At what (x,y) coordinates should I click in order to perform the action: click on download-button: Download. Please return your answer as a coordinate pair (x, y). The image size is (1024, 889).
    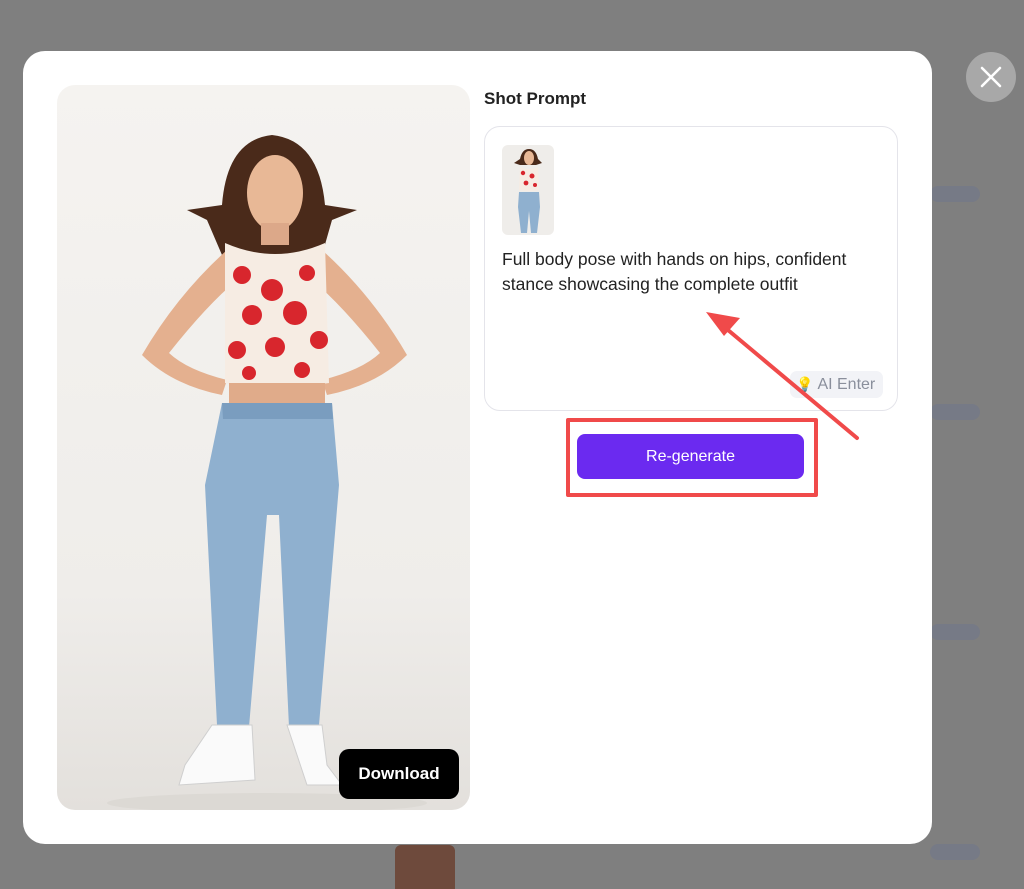
    Looking at the image, I should click on (399, 774).